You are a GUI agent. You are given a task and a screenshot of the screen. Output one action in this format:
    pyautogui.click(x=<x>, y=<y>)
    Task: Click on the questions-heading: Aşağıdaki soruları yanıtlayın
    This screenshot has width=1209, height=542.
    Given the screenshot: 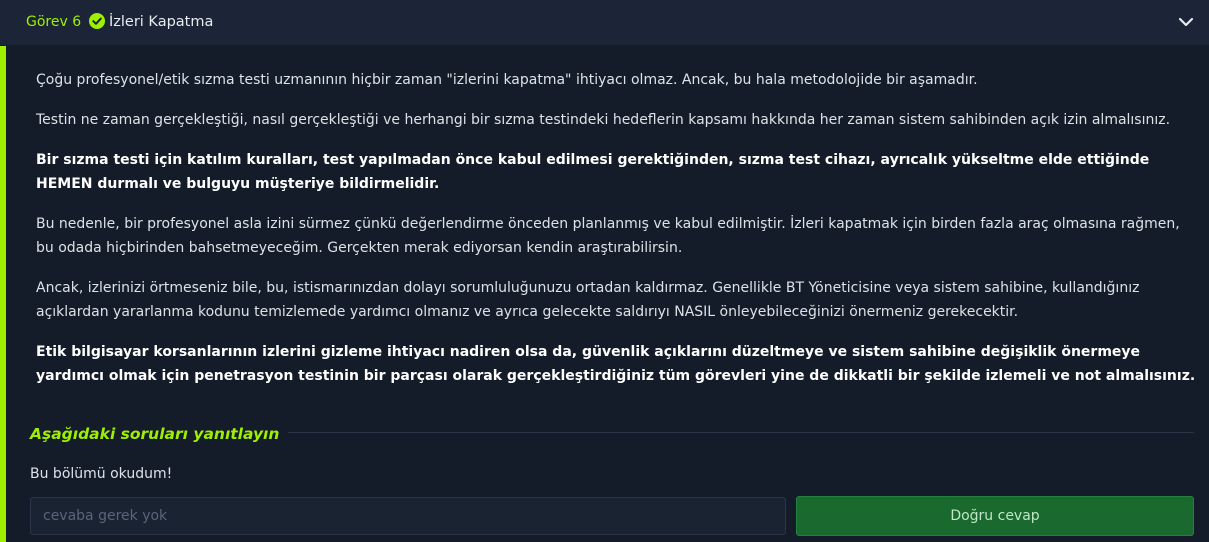 What is the action you would take?
    pyautogui.click(x=155, y=434)
    